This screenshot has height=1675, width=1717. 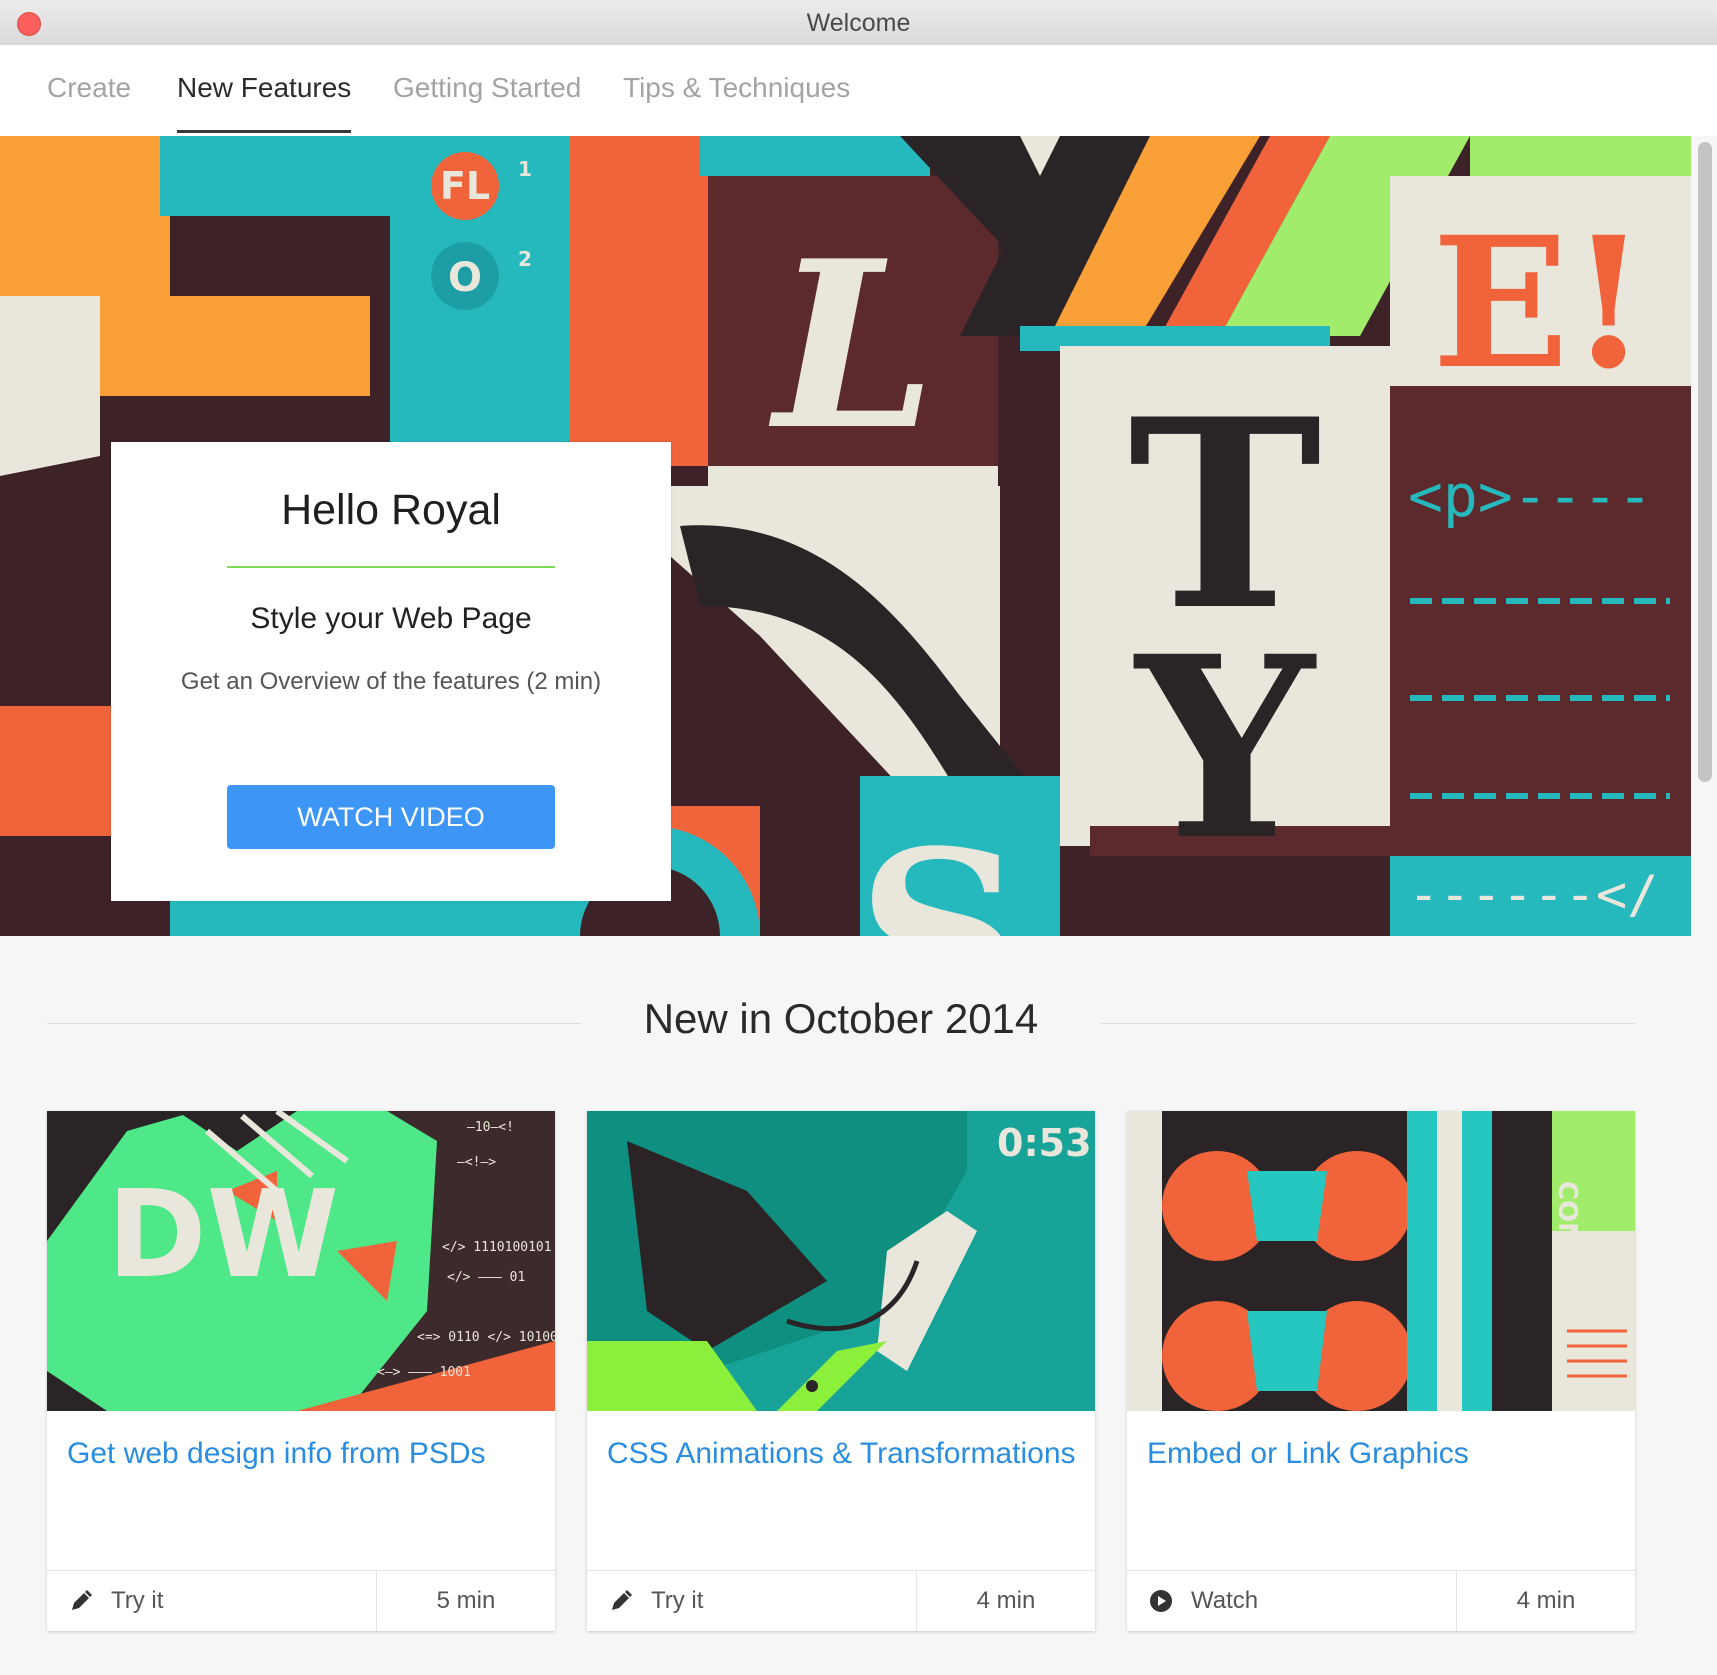 I want to click on svg-text: <=> 0110 </> 10100, so click(x=486, y=1337).